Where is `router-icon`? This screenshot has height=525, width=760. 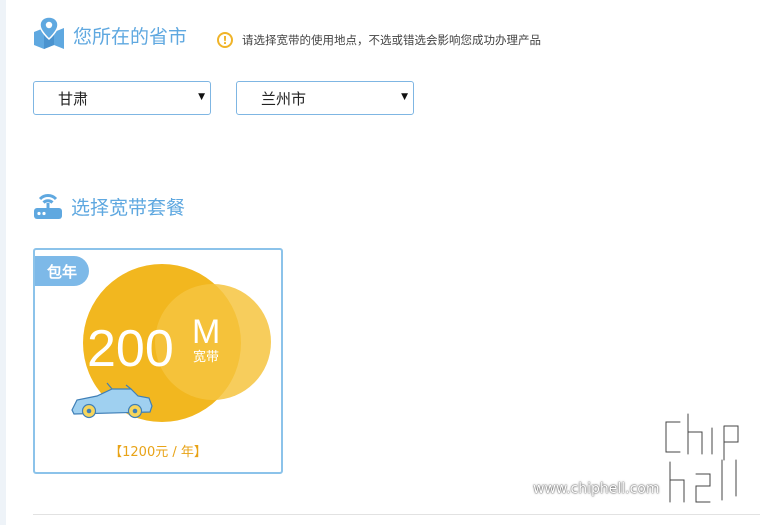 router-icon is located at coordinates (48, 206).